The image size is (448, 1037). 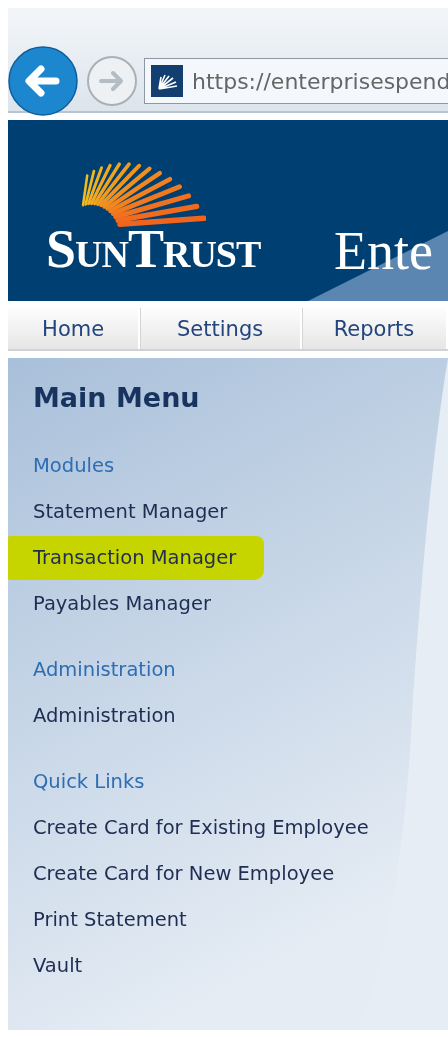 I want to click on address-field: https://enterprisespend, so click(x=296, y=81).